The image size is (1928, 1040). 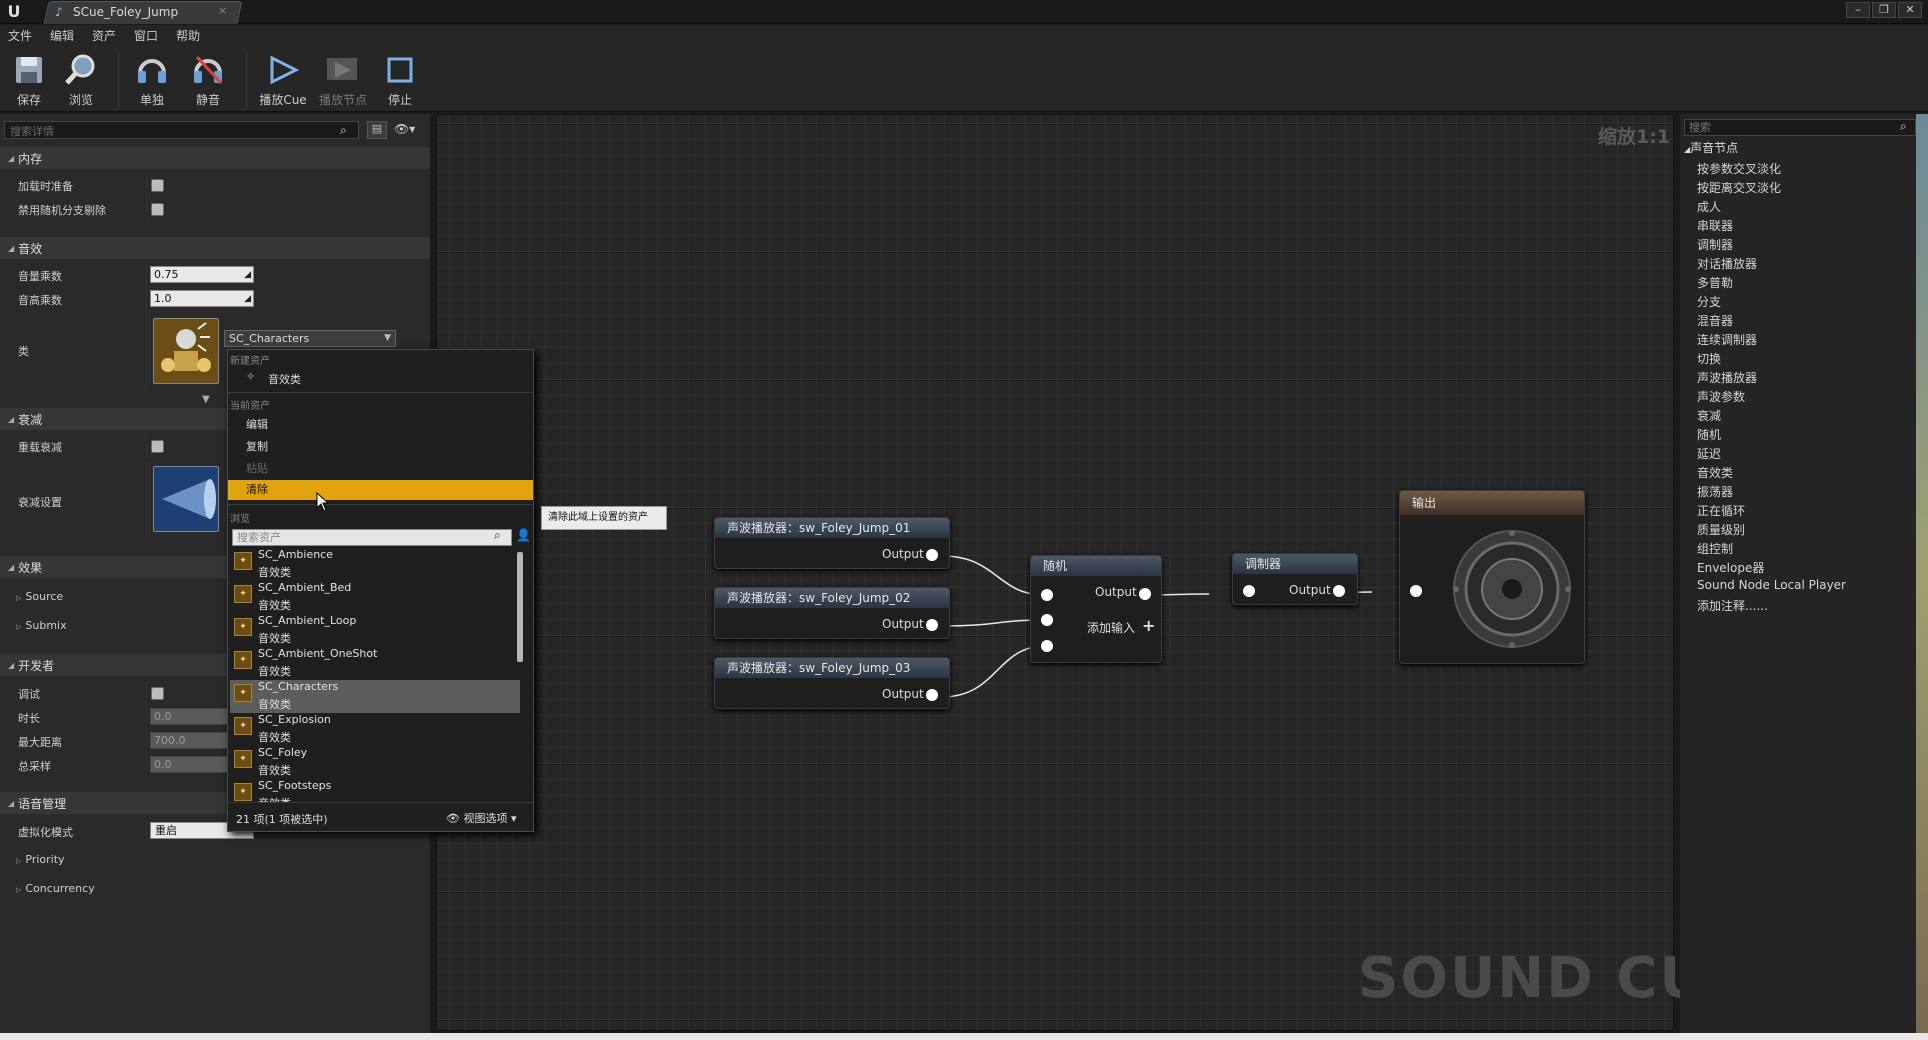 What do you see at coordinates (380, 490) in the screenshot?
I see `clear-item: 清除` at bounding box center [380, 490].